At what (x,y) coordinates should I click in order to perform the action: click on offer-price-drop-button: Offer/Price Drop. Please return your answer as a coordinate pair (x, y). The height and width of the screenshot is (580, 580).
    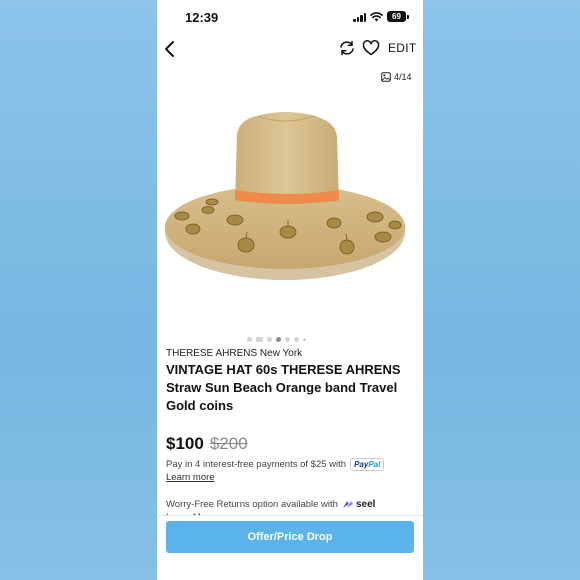
    Looking at the image, I should click on (290, 537).